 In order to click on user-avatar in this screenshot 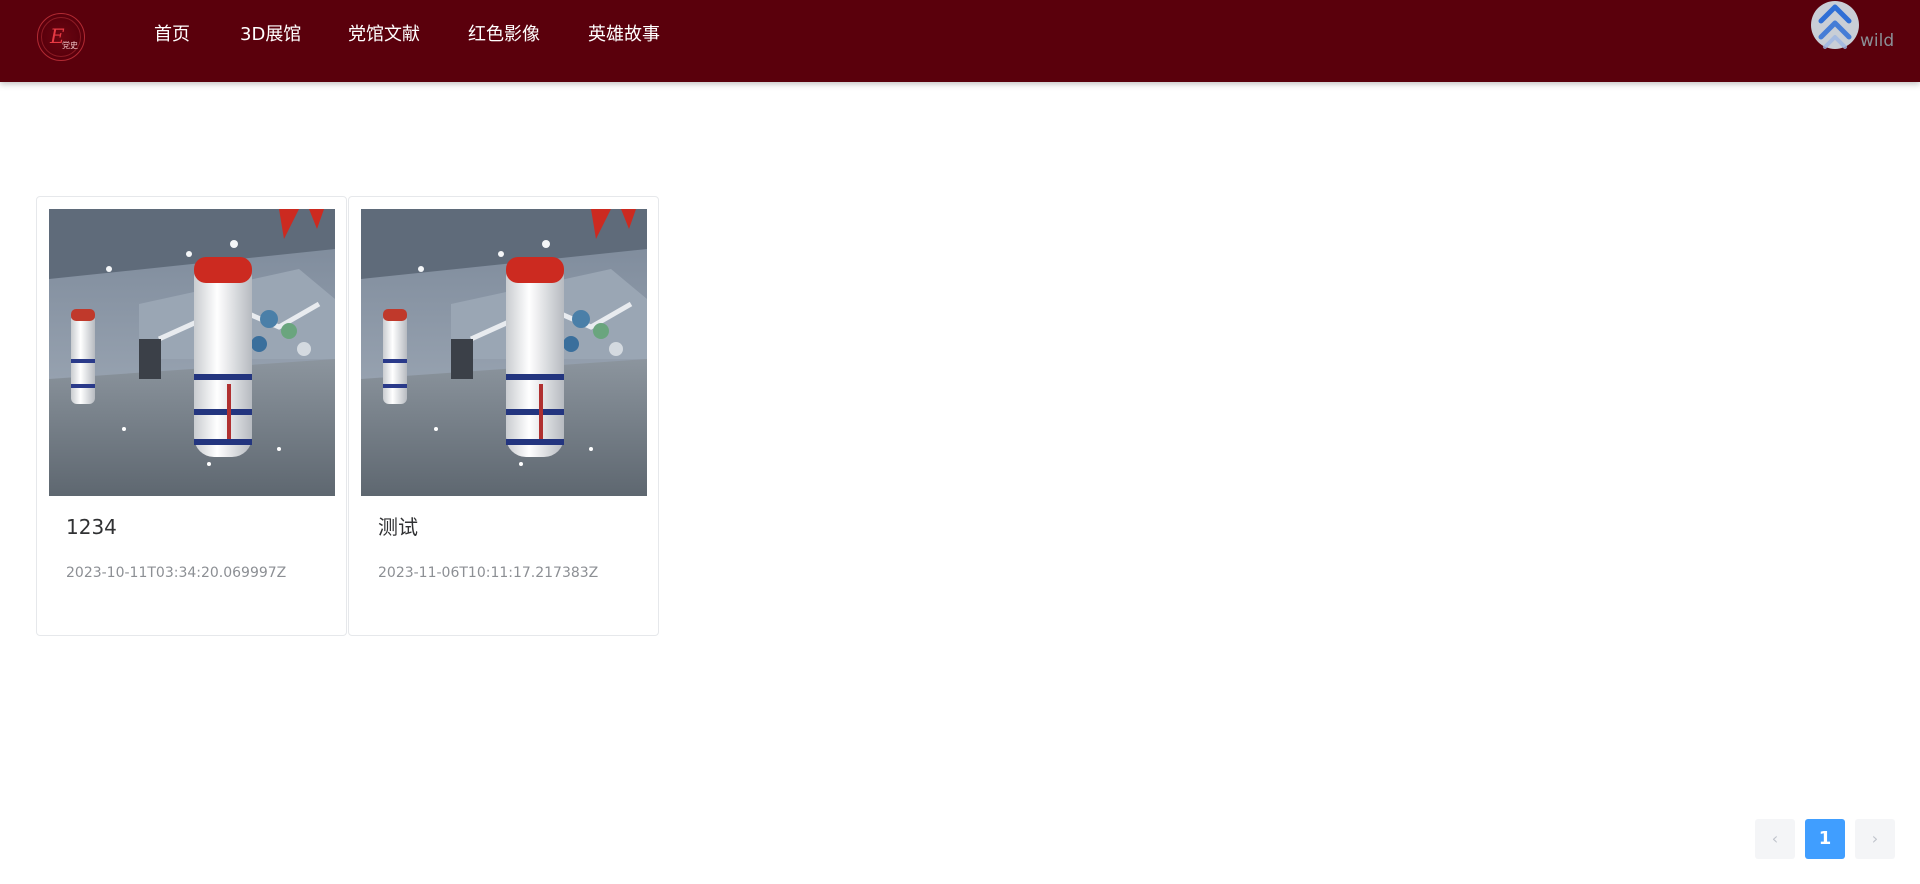, I will do `click(1835, 25)`.